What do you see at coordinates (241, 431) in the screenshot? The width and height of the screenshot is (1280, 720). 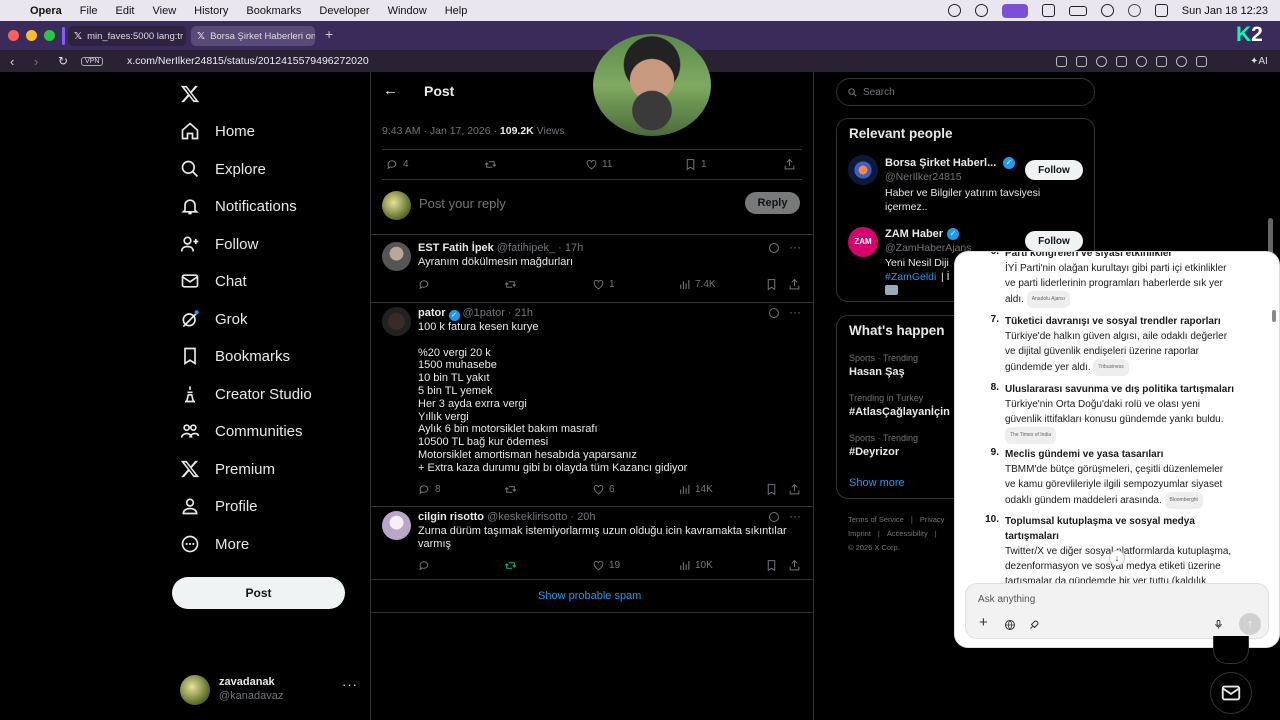 I see `sidebar-item-communities: Communities` at bounding box center [241, 431].